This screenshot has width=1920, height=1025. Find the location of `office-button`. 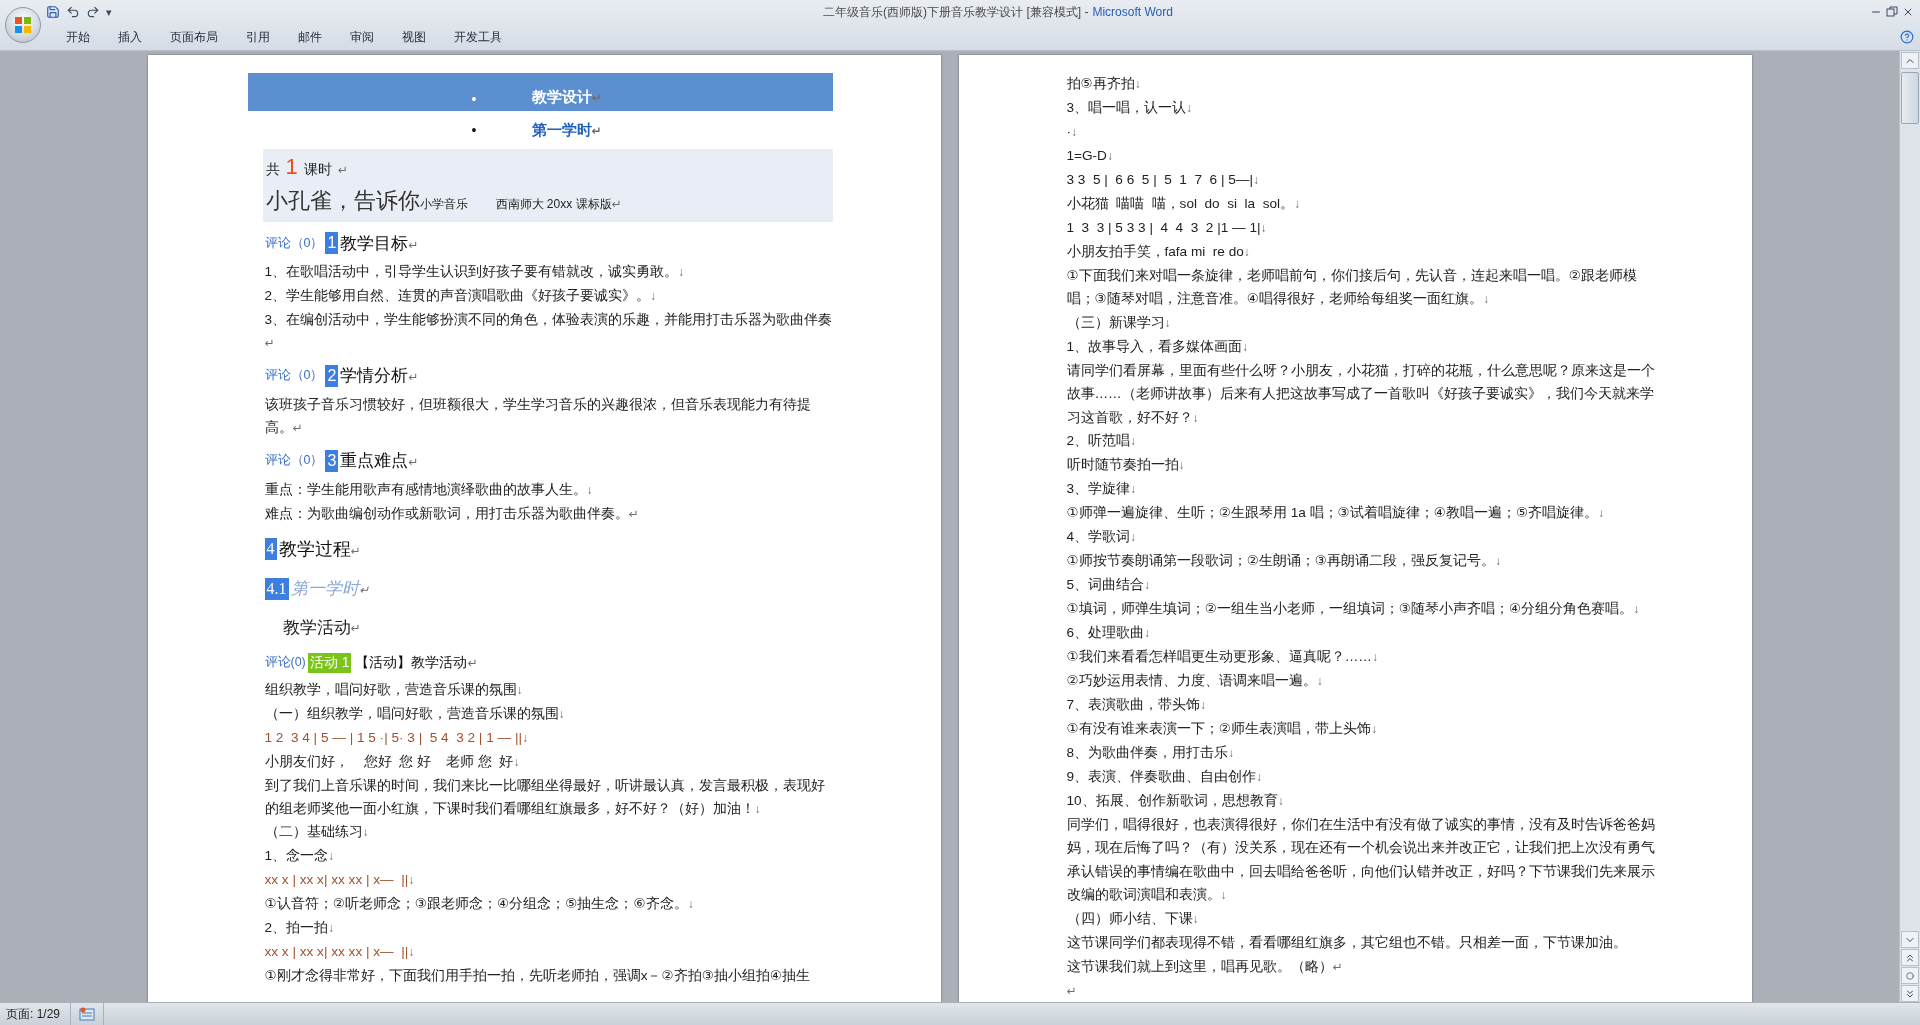

office-button is located at coordinates (23, 25).